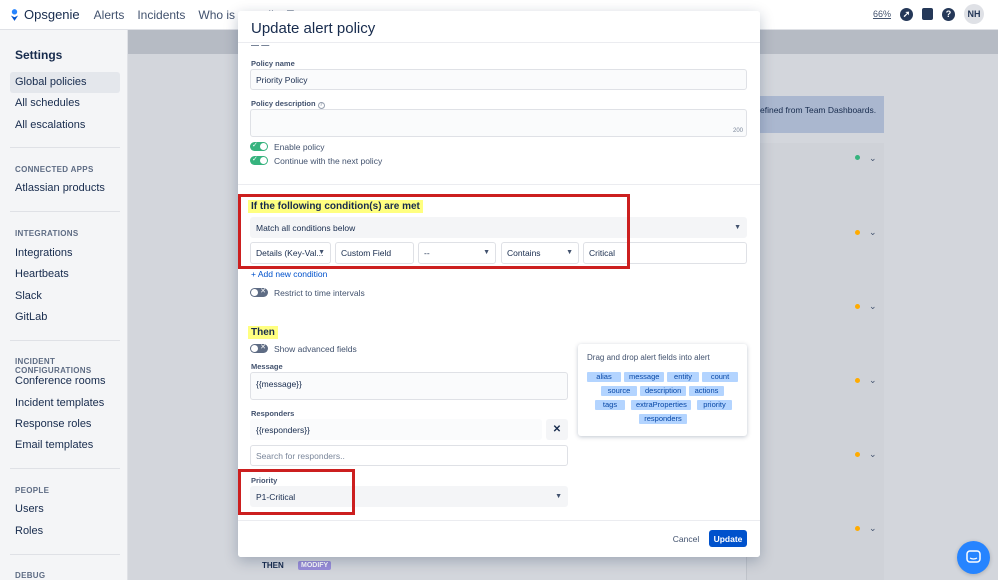  I want to click on sidebar-heading-integrations: INTEGRATIONS, so click(47, 233).